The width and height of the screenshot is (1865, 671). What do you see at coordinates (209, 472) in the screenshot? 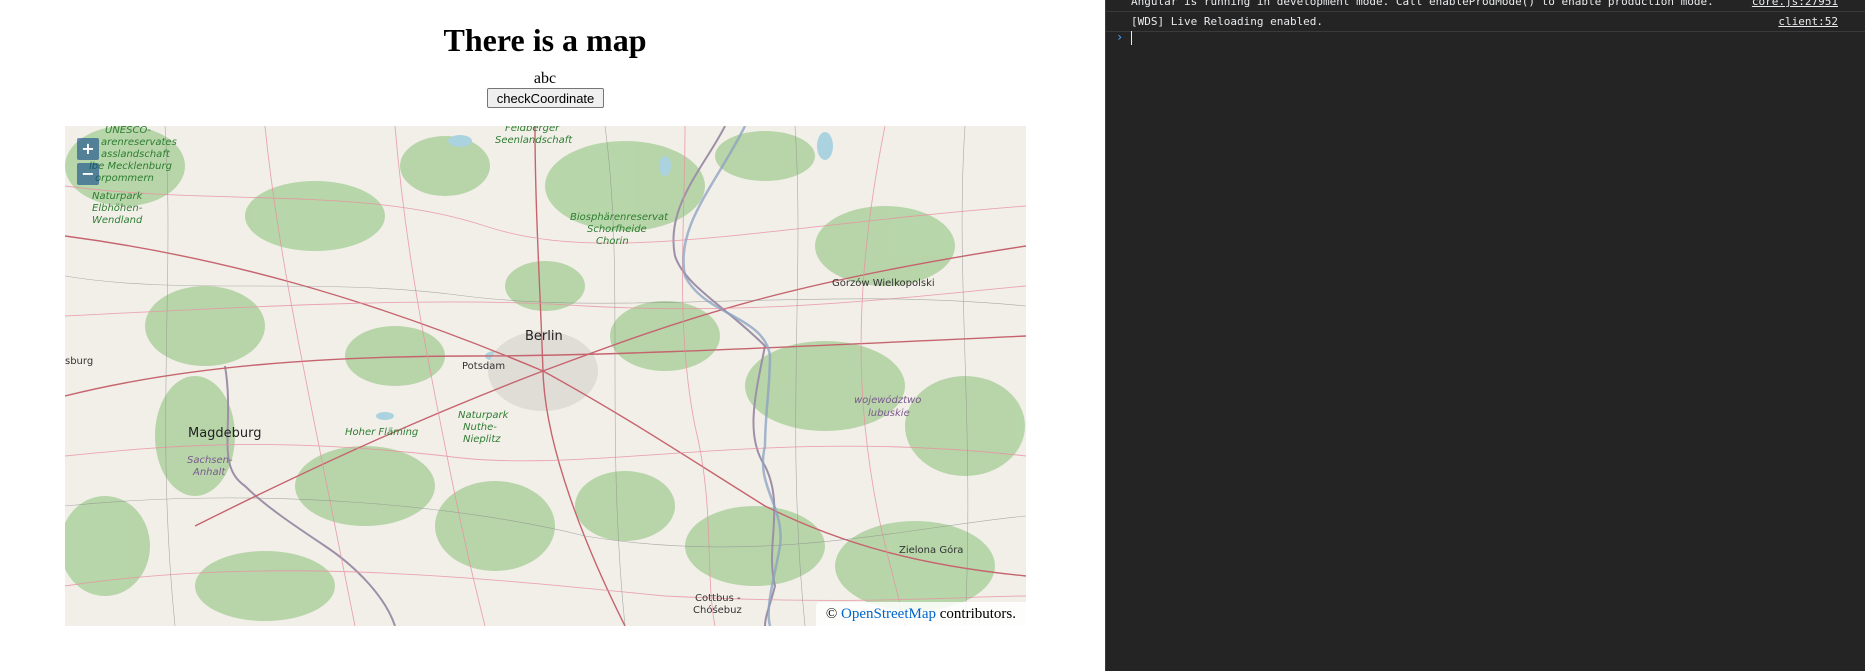
I see `map-label-sachsen-anhalt: Anhalt` at bounding box center [209, 472].